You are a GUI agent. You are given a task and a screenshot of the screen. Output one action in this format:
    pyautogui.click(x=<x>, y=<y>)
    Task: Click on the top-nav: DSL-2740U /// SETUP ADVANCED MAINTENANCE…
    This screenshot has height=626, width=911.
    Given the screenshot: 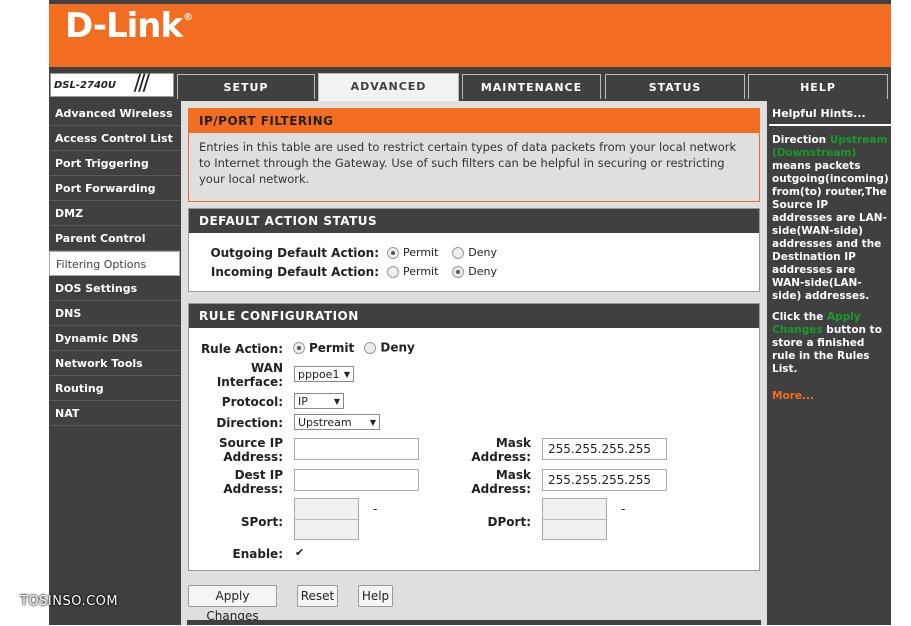 What is the action you would take?
    pyautogui.click(x=470, y=86)
    